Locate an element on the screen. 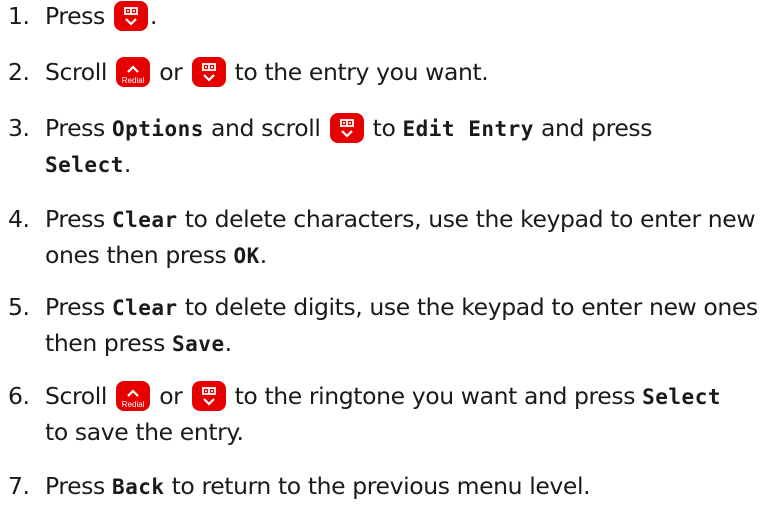  display-label-save: Save is located at coordinates (198, 344).